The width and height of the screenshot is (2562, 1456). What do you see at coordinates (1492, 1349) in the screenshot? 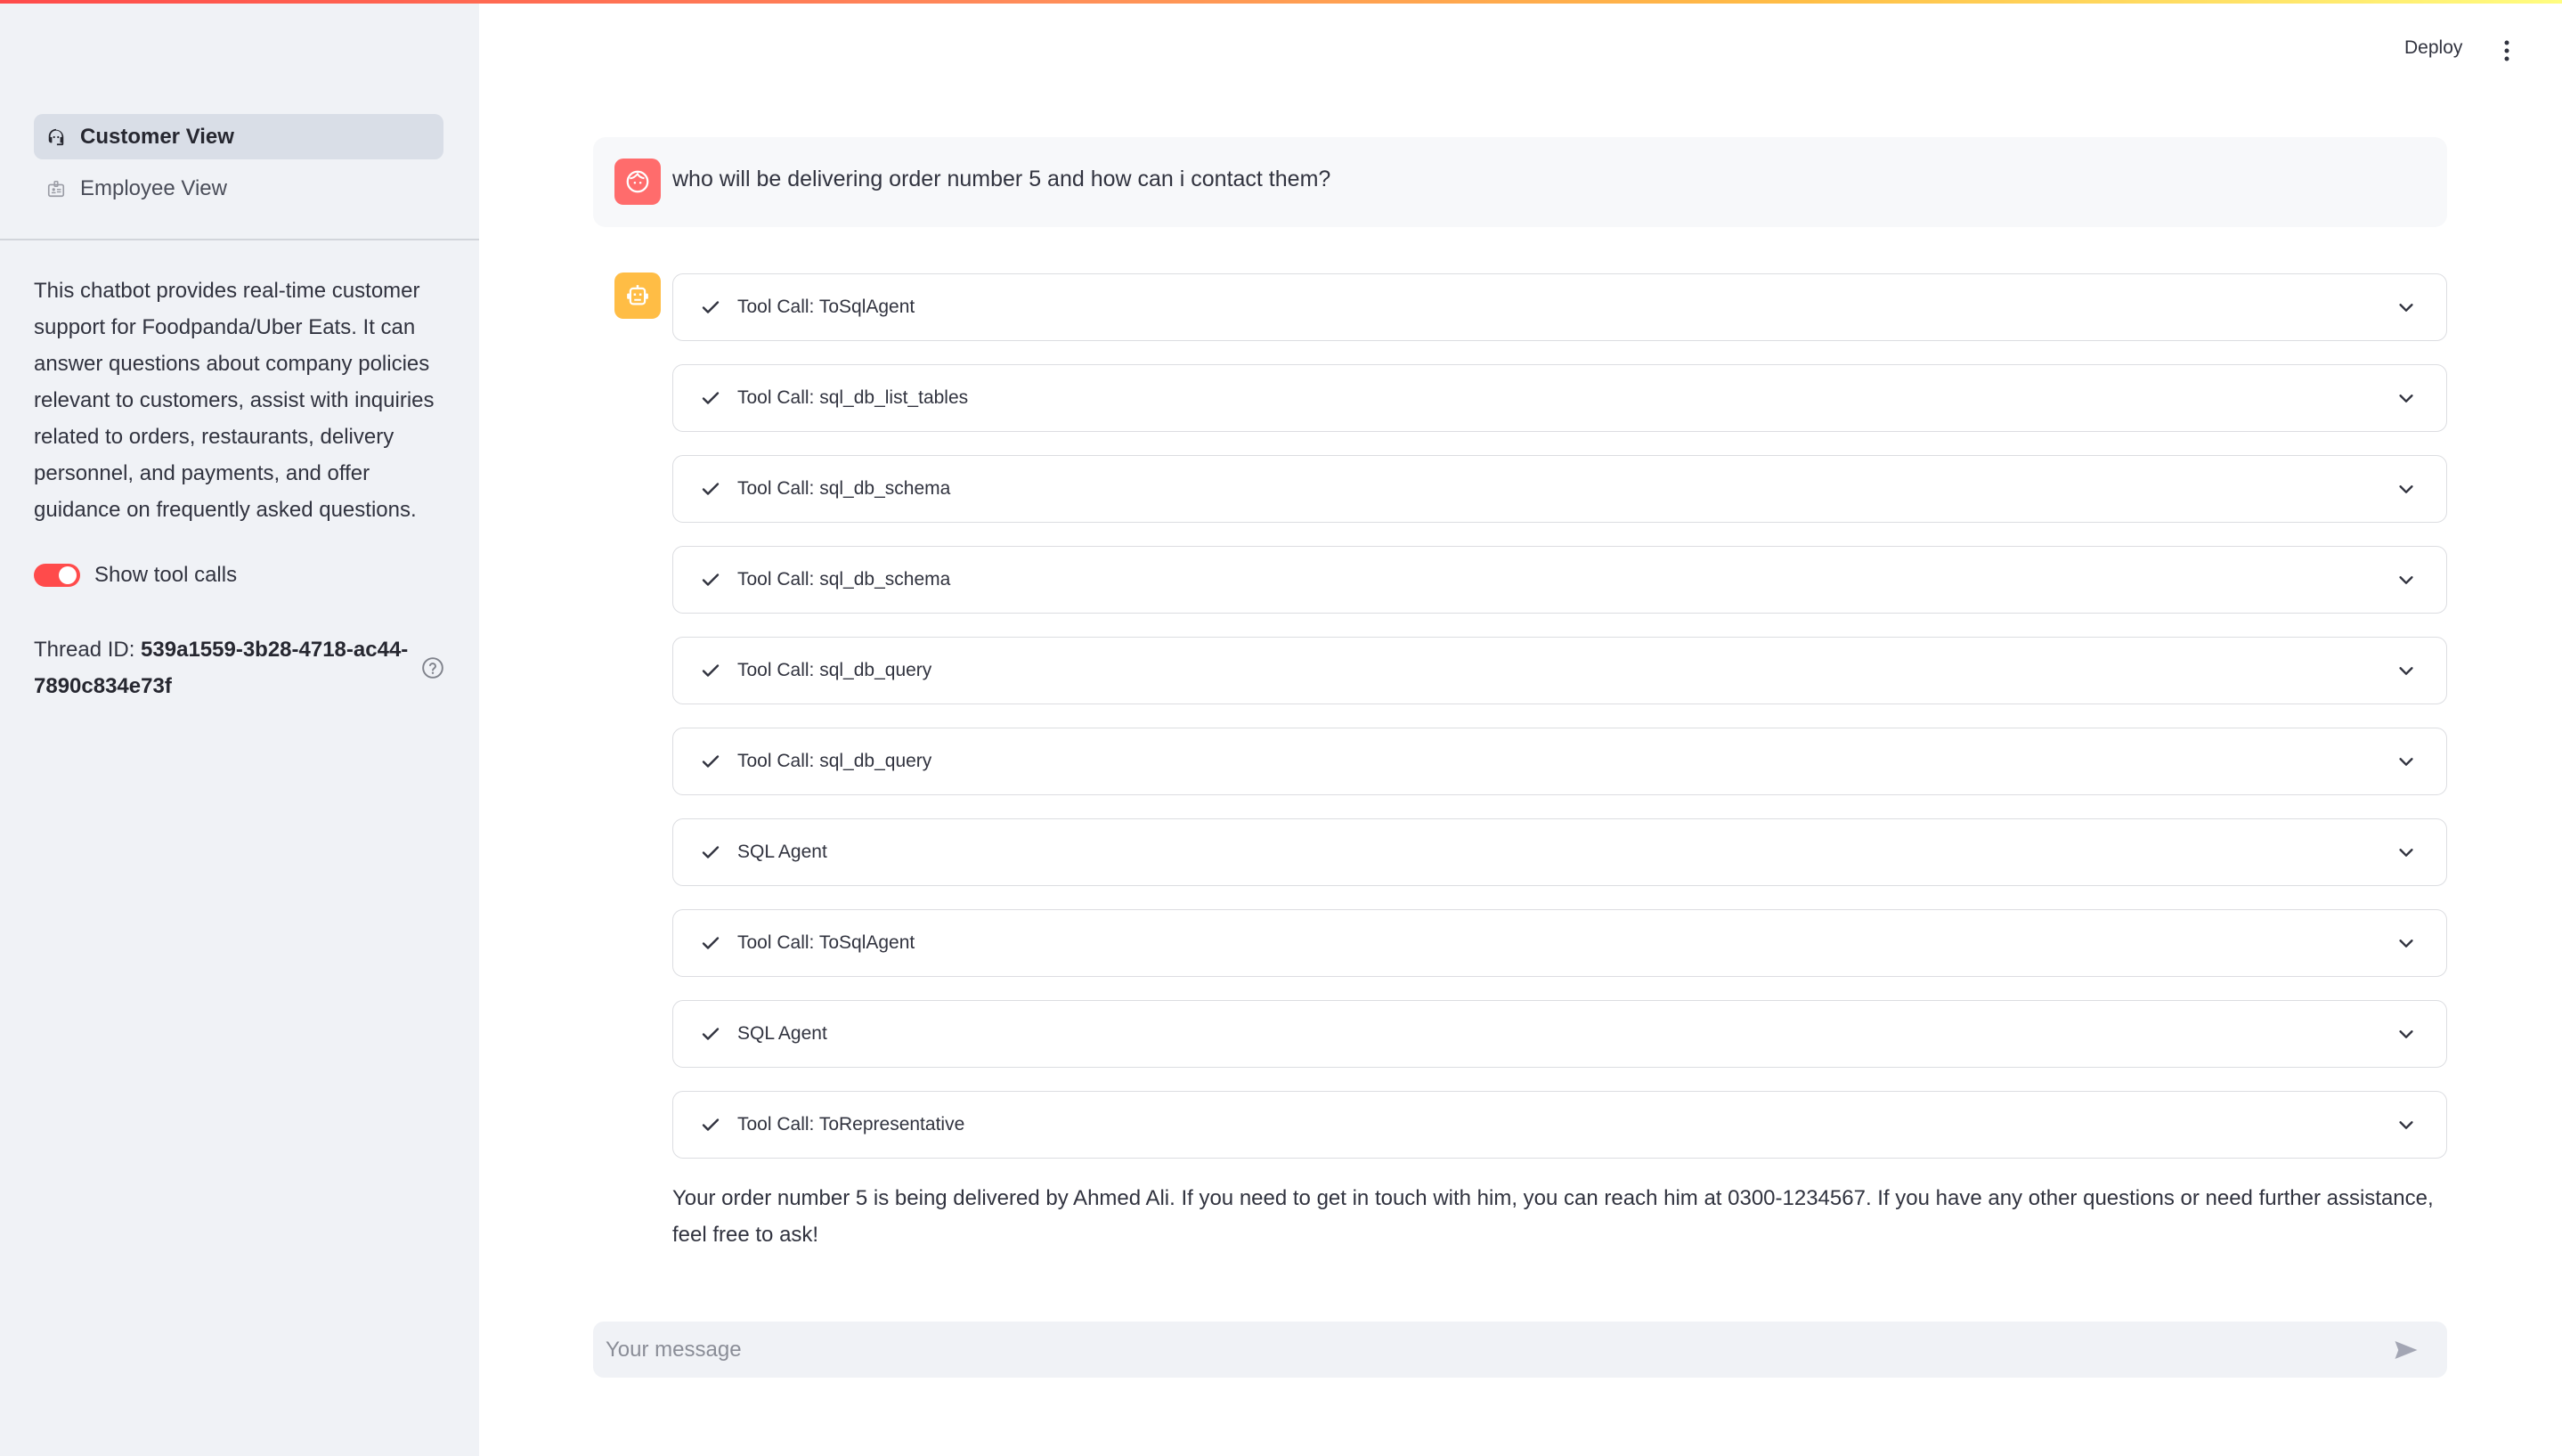
I see `message-input` at bounding box center [1492, 1349].